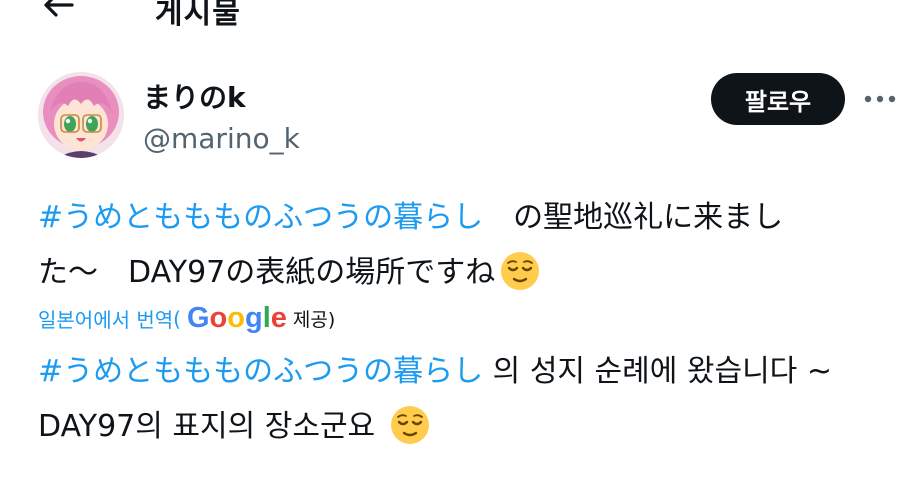 This screenshot has width=900, height=482. What do you see at coordinates (221, 138) in the screenshot?
I see `author-handle: @marino_k` at bounding box center [221, 138].